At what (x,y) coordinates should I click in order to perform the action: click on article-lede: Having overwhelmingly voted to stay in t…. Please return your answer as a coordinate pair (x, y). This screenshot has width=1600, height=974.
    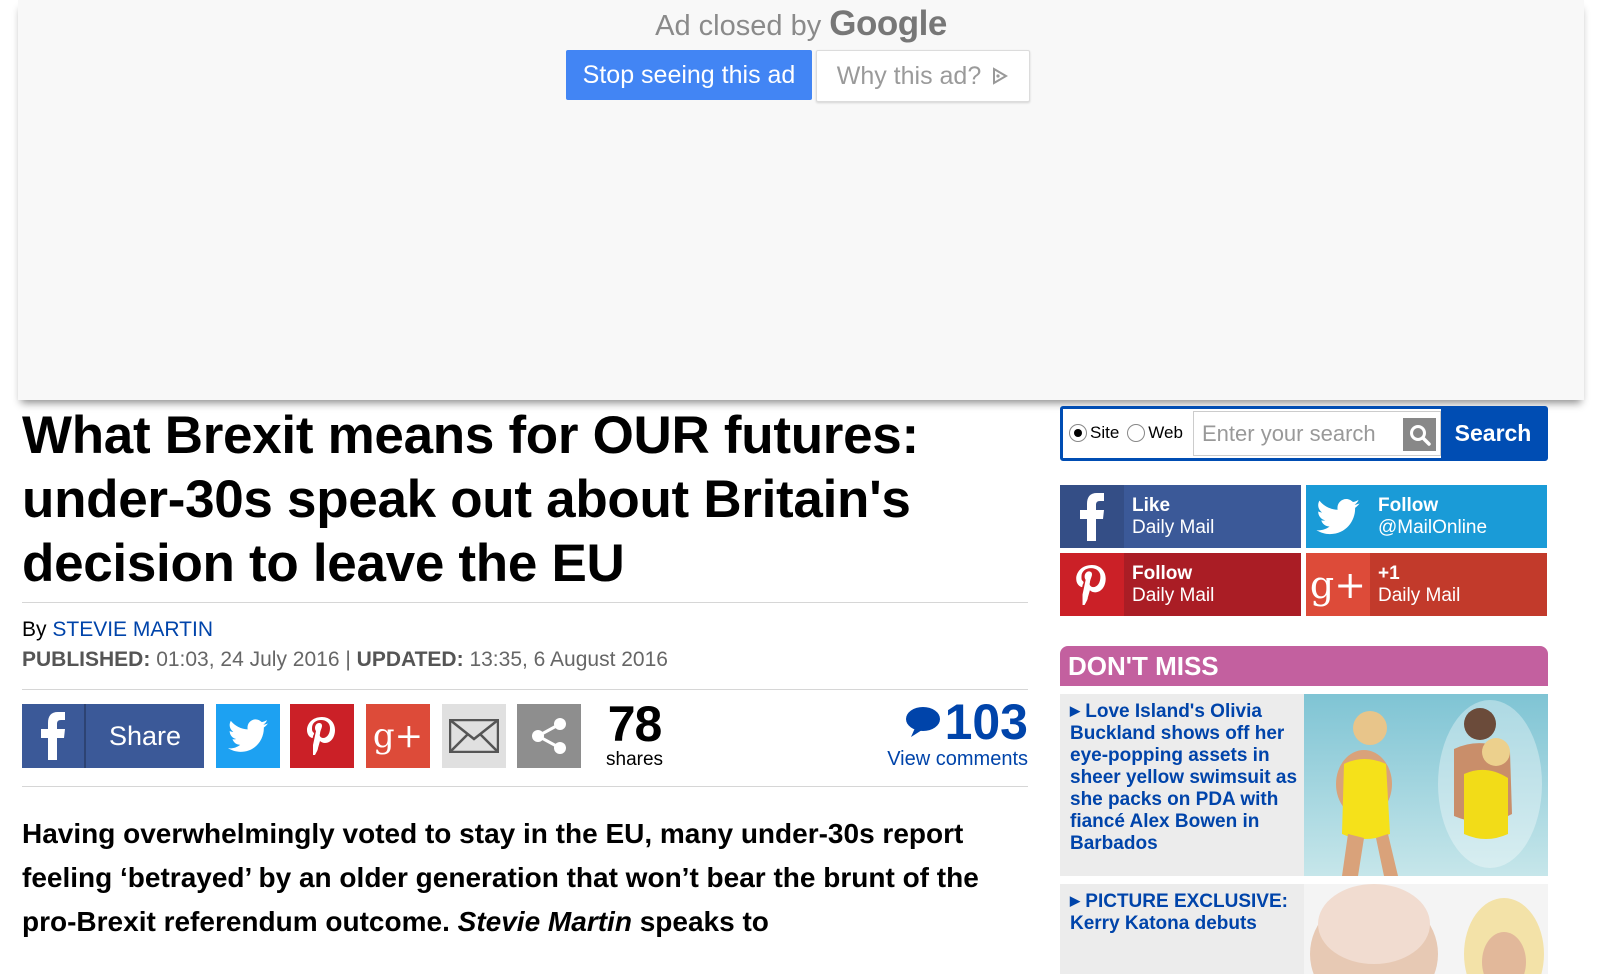
    Looking at the image, I should click on (527, 878).